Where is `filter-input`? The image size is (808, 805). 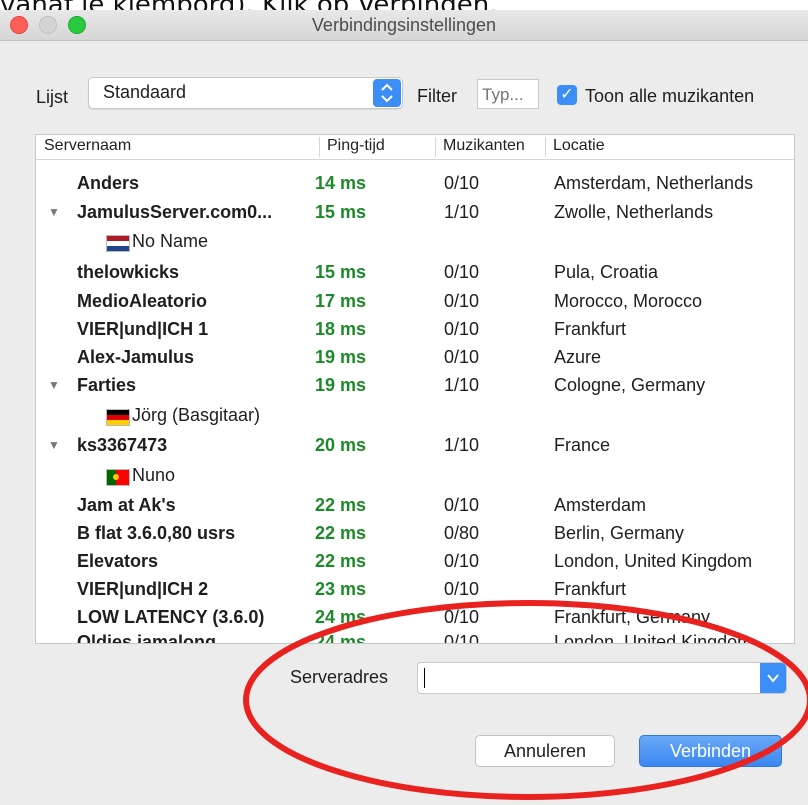 filter-input is located at coordinates (510, 95).